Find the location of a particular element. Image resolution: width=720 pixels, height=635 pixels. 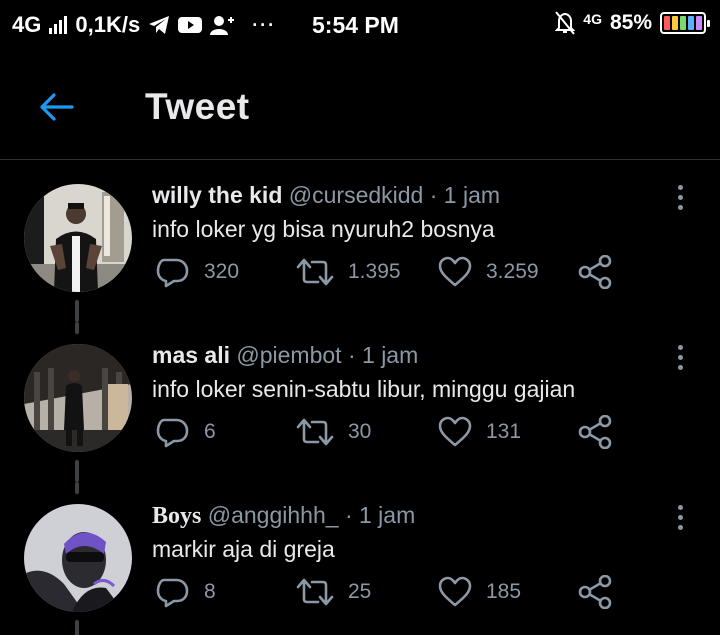

youtube-icon is located at coordinates (190, 25).